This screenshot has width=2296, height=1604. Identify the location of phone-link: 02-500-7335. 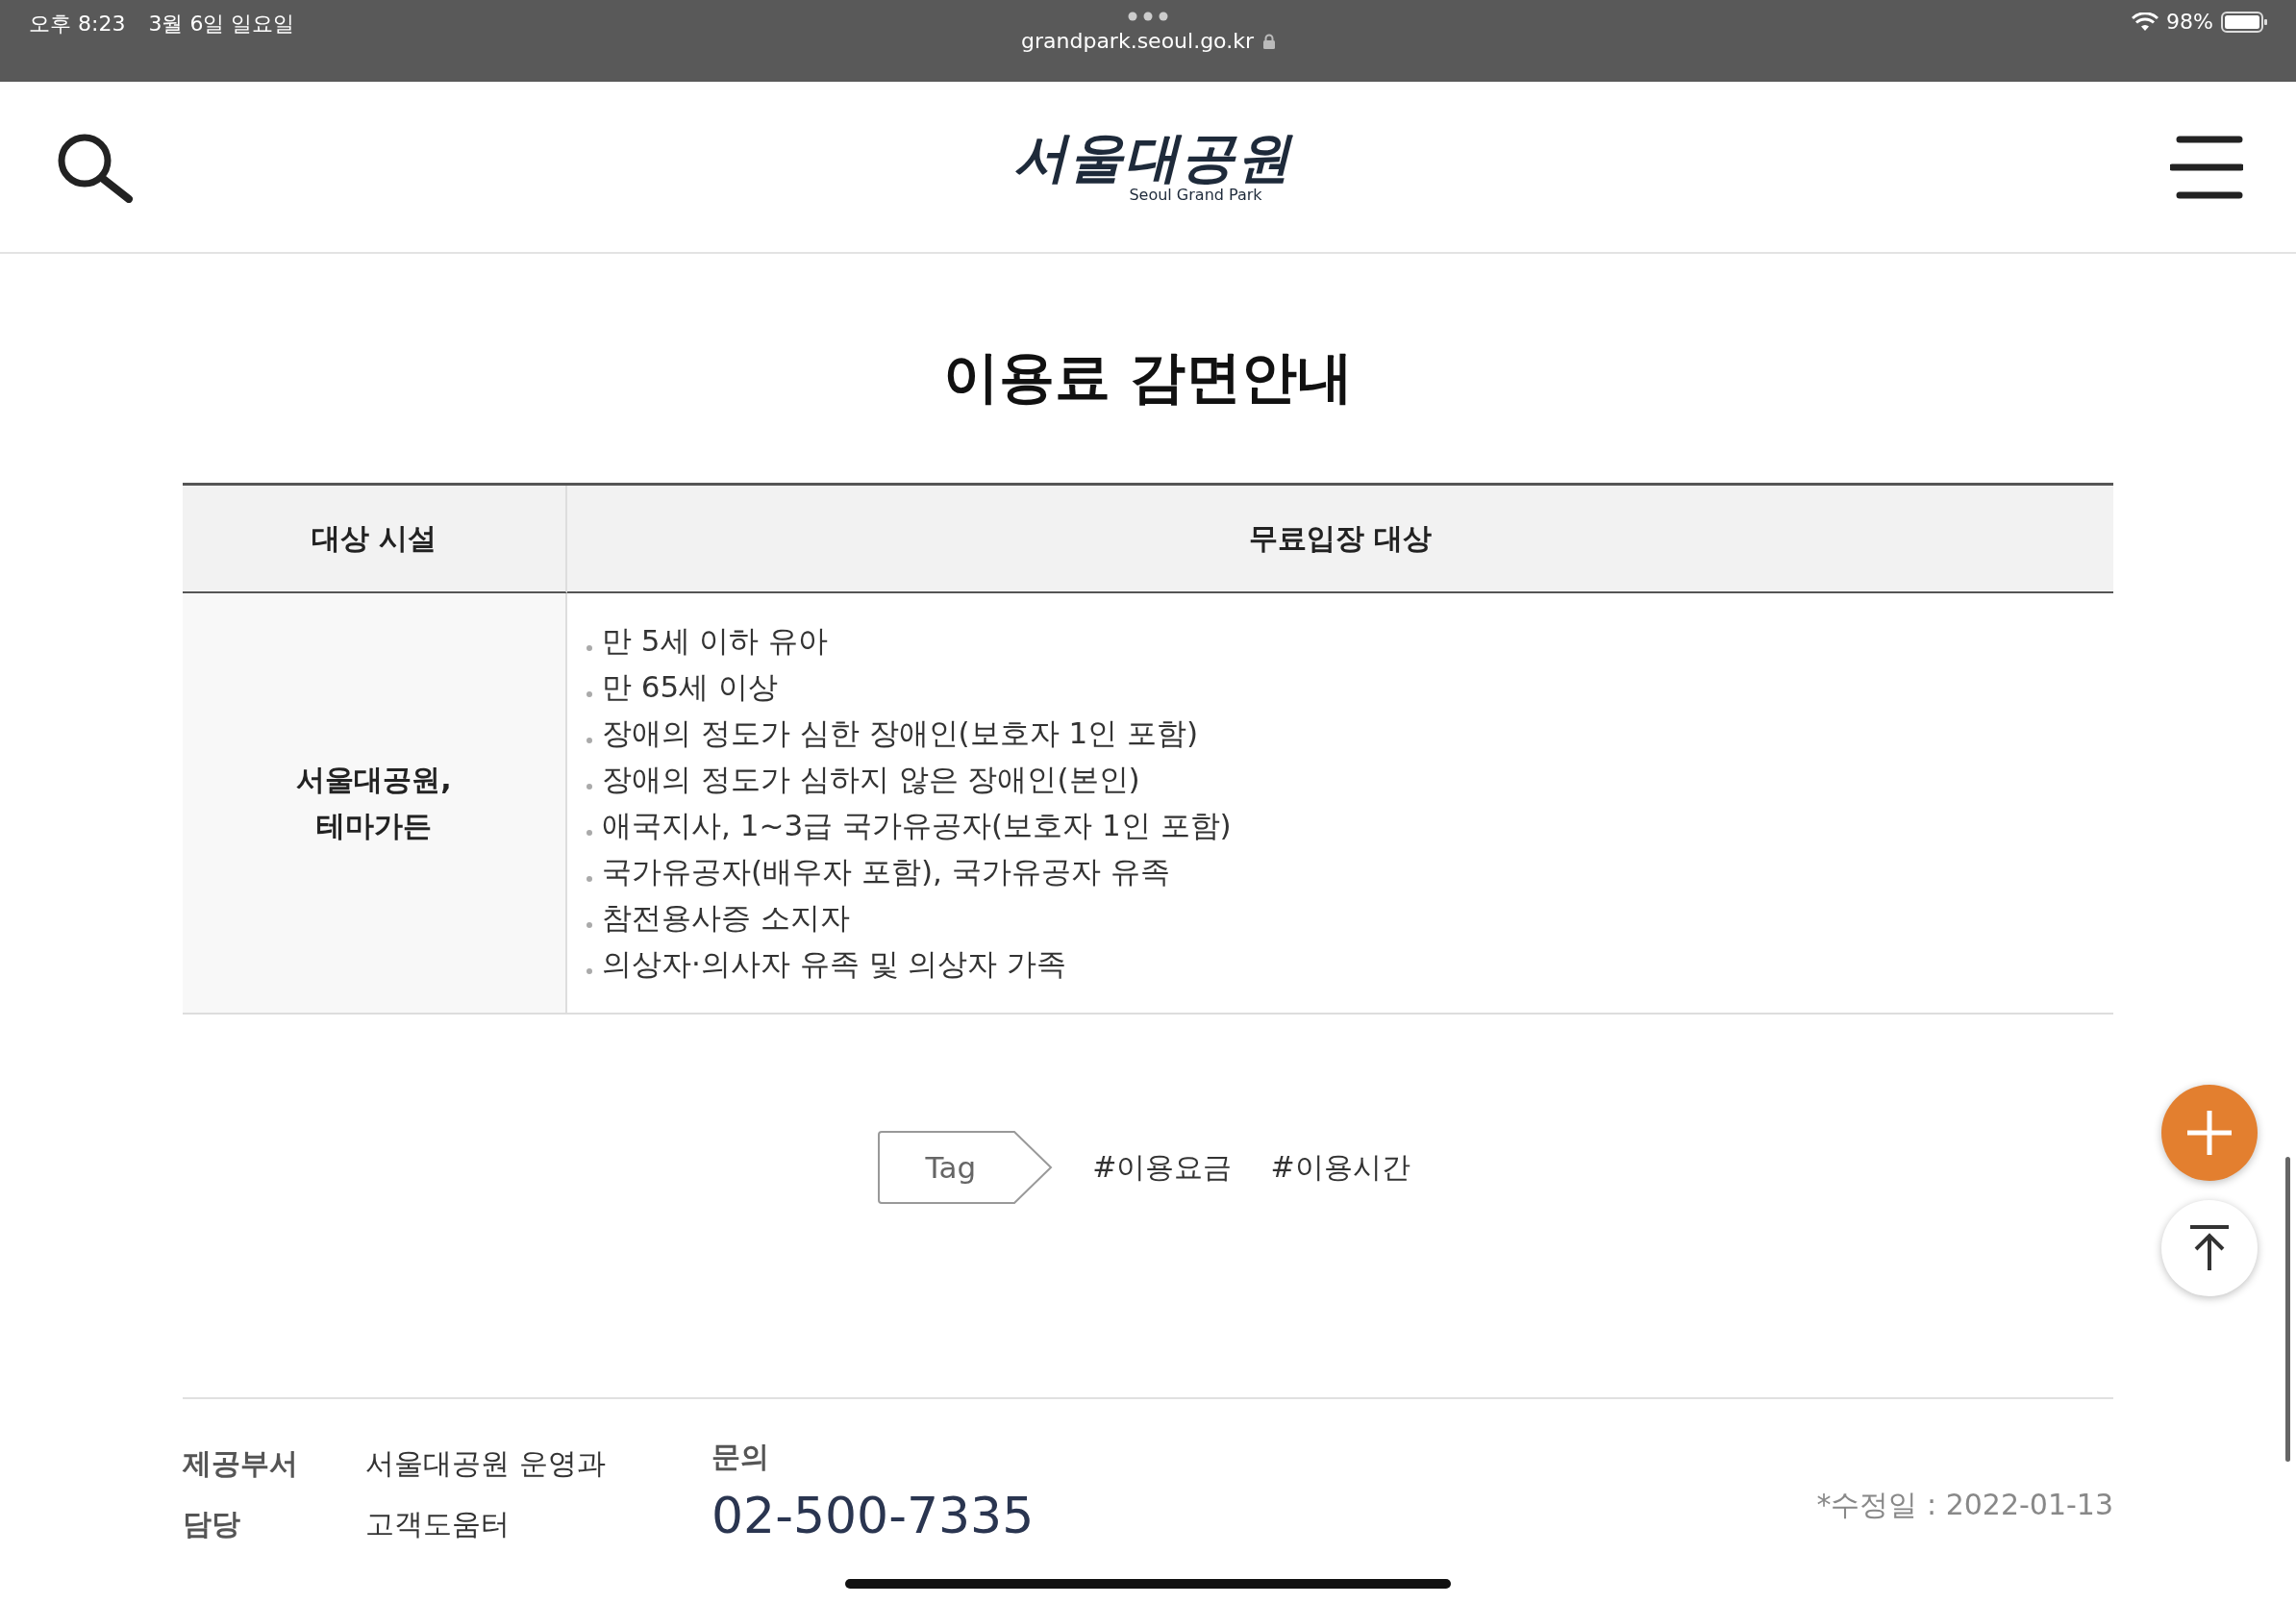
(873, 1515).